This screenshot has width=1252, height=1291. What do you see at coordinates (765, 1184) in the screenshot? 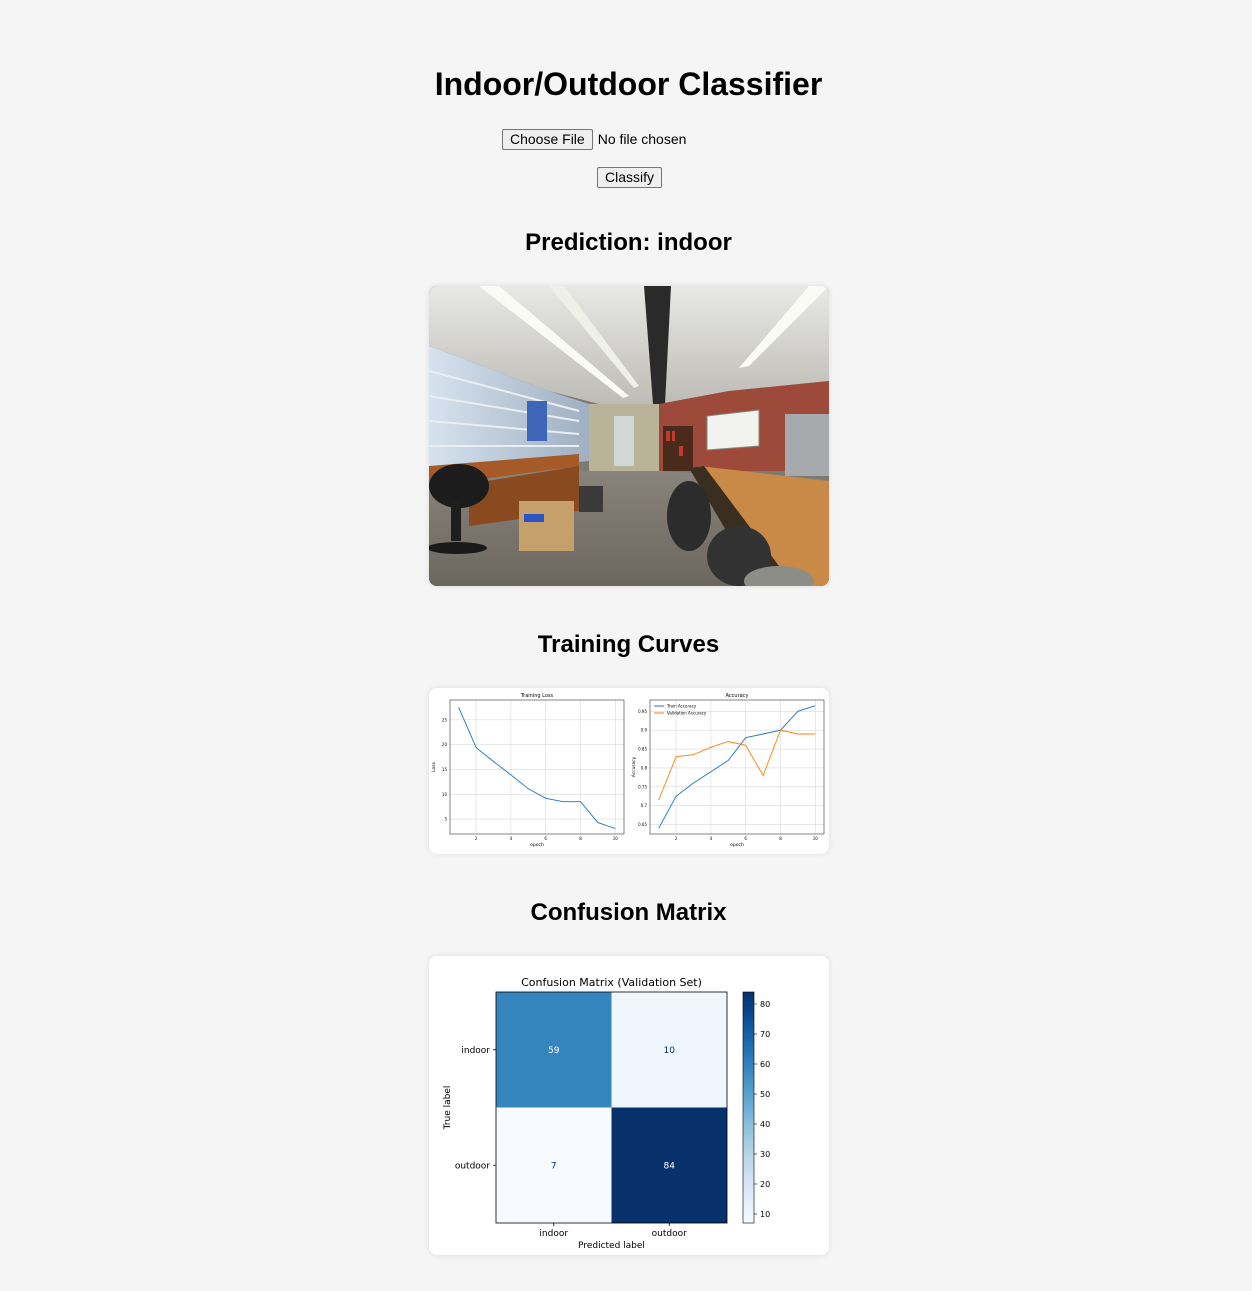
I see `colorbar-tick-label: 20` at bounding box center [765, 1184].